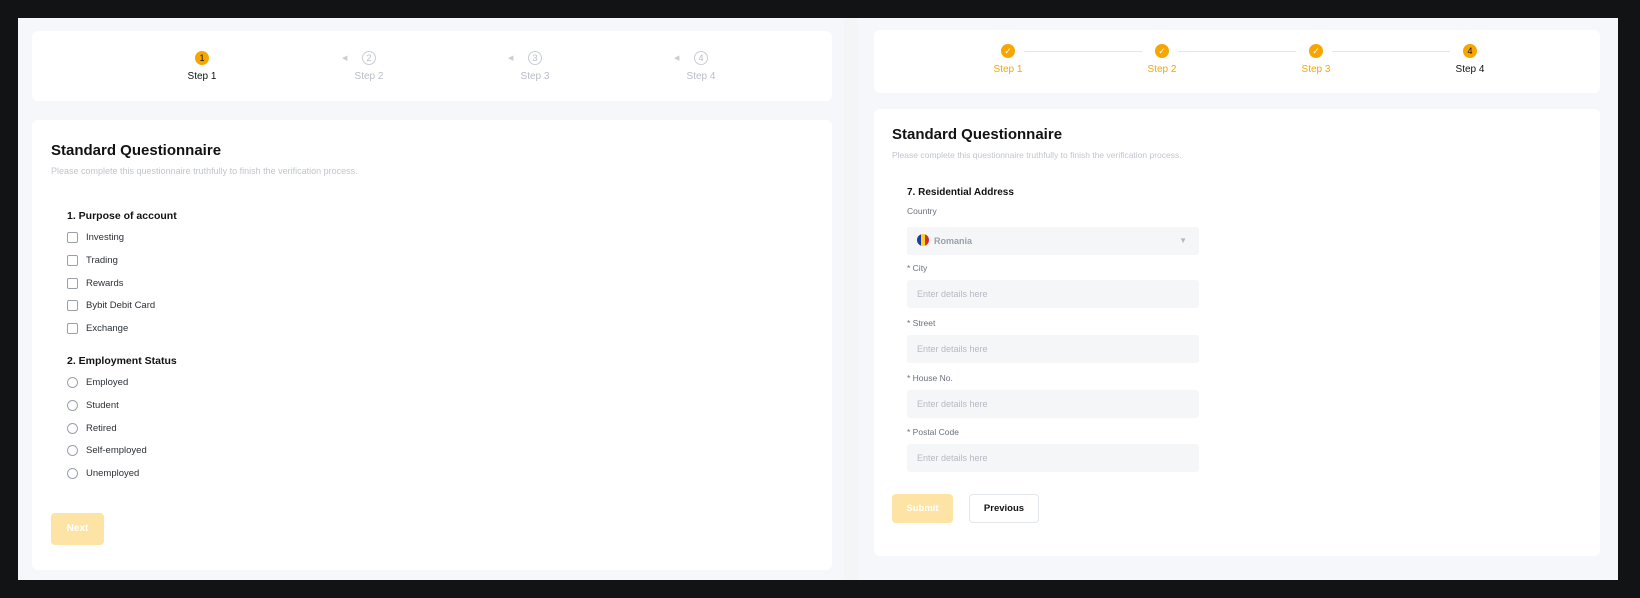  Describe the element at coordinates (102, 405) in the screenshot. I see `option-label: Student` at that location.